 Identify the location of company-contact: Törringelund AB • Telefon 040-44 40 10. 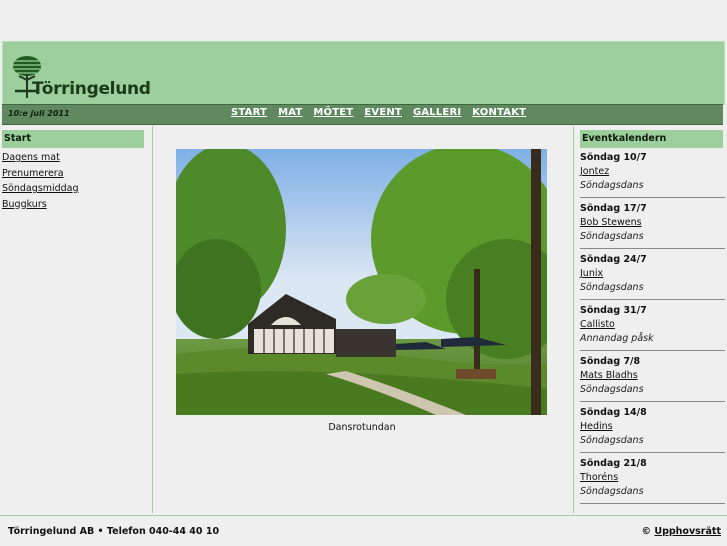
(114, 531).